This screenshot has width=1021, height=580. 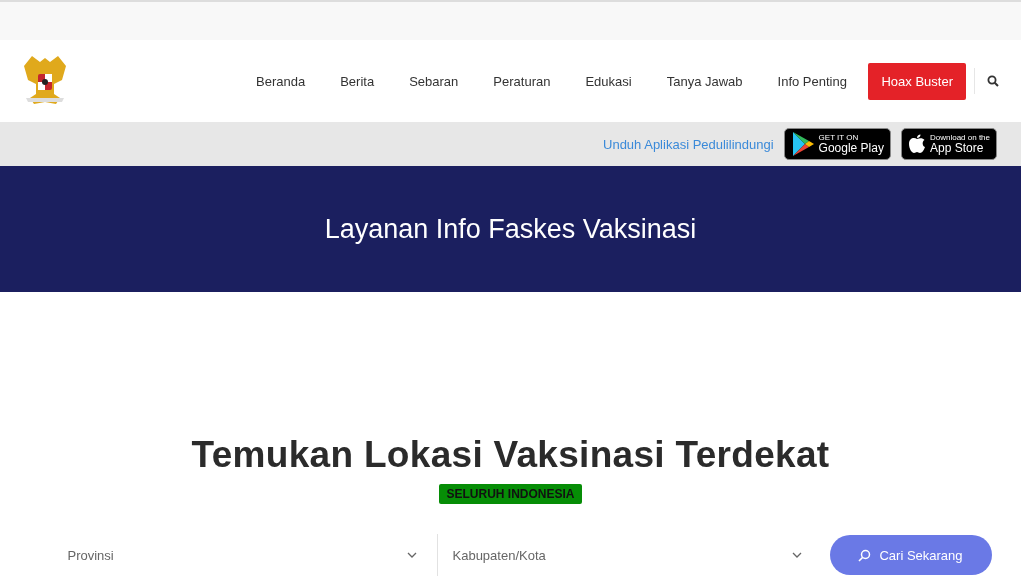 I want to click on nav-button: Hoax Buster, so click(x=917, y=81).